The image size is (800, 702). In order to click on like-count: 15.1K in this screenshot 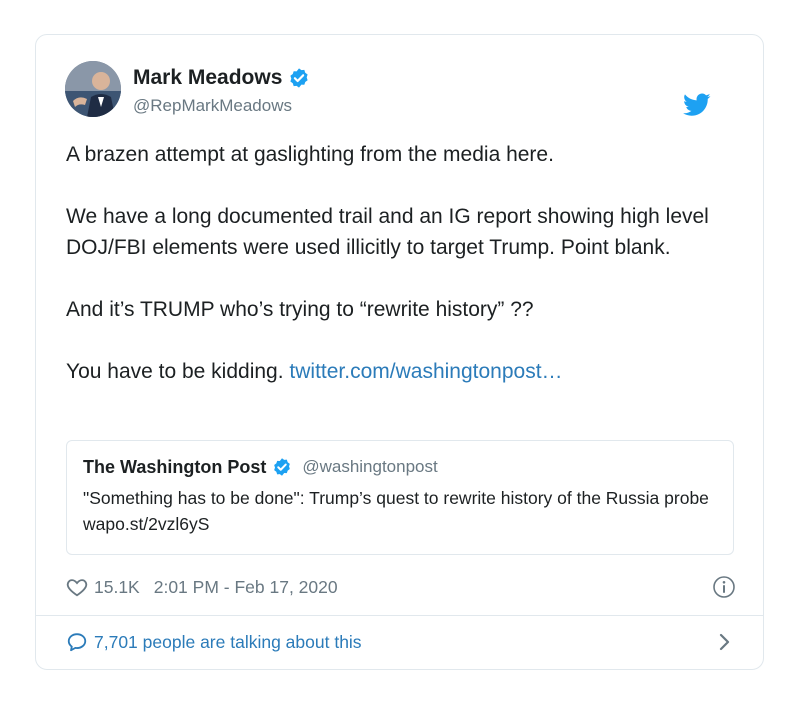, I will do `click(117, 587)`.